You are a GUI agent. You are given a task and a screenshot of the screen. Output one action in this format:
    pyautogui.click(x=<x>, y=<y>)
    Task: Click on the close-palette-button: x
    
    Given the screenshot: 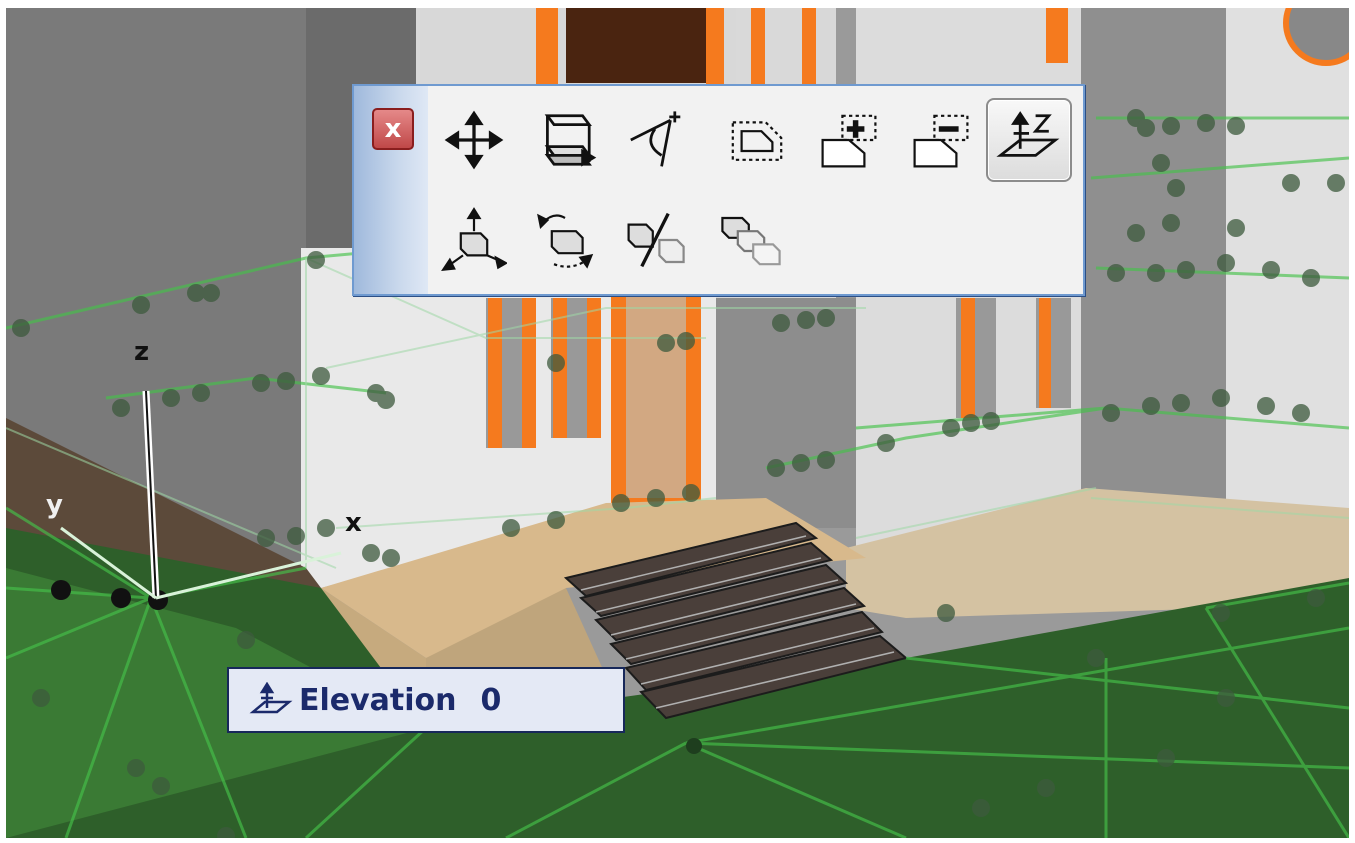 What is the action you would take?
    pyautogui.click(x=393, y=129)
    